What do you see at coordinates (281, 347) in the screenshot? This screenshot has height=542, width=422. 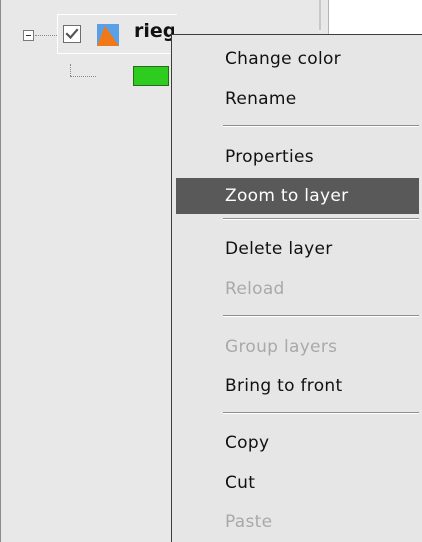 I see `menu-item-group-layers: Group layers` at bounding box center [281, 347].